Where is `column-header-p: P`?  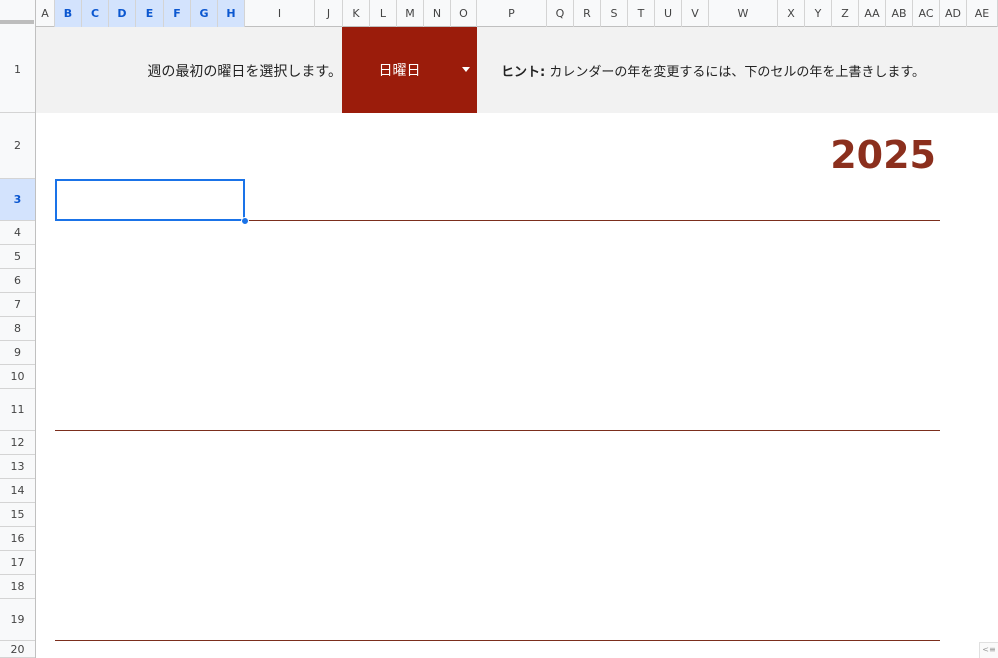
column-header-p: P is located at coordinates (512, 13).